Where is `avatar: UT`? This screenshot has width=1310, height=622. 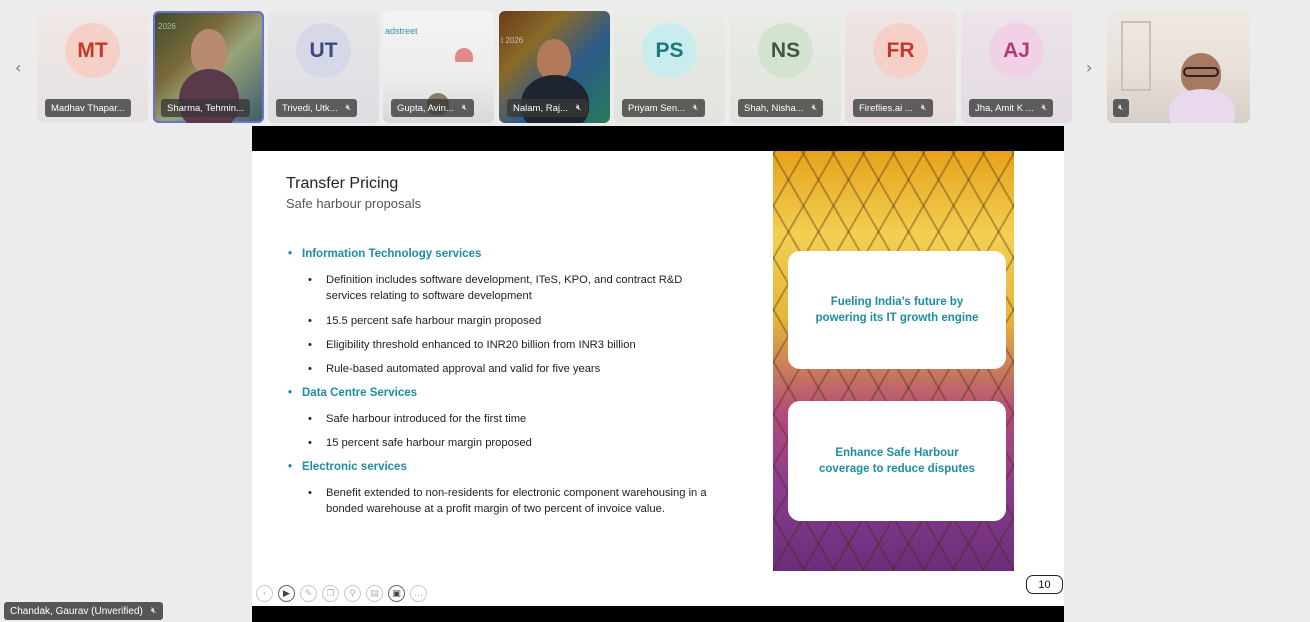 avatar: UT is located at coordinates (323, 50).